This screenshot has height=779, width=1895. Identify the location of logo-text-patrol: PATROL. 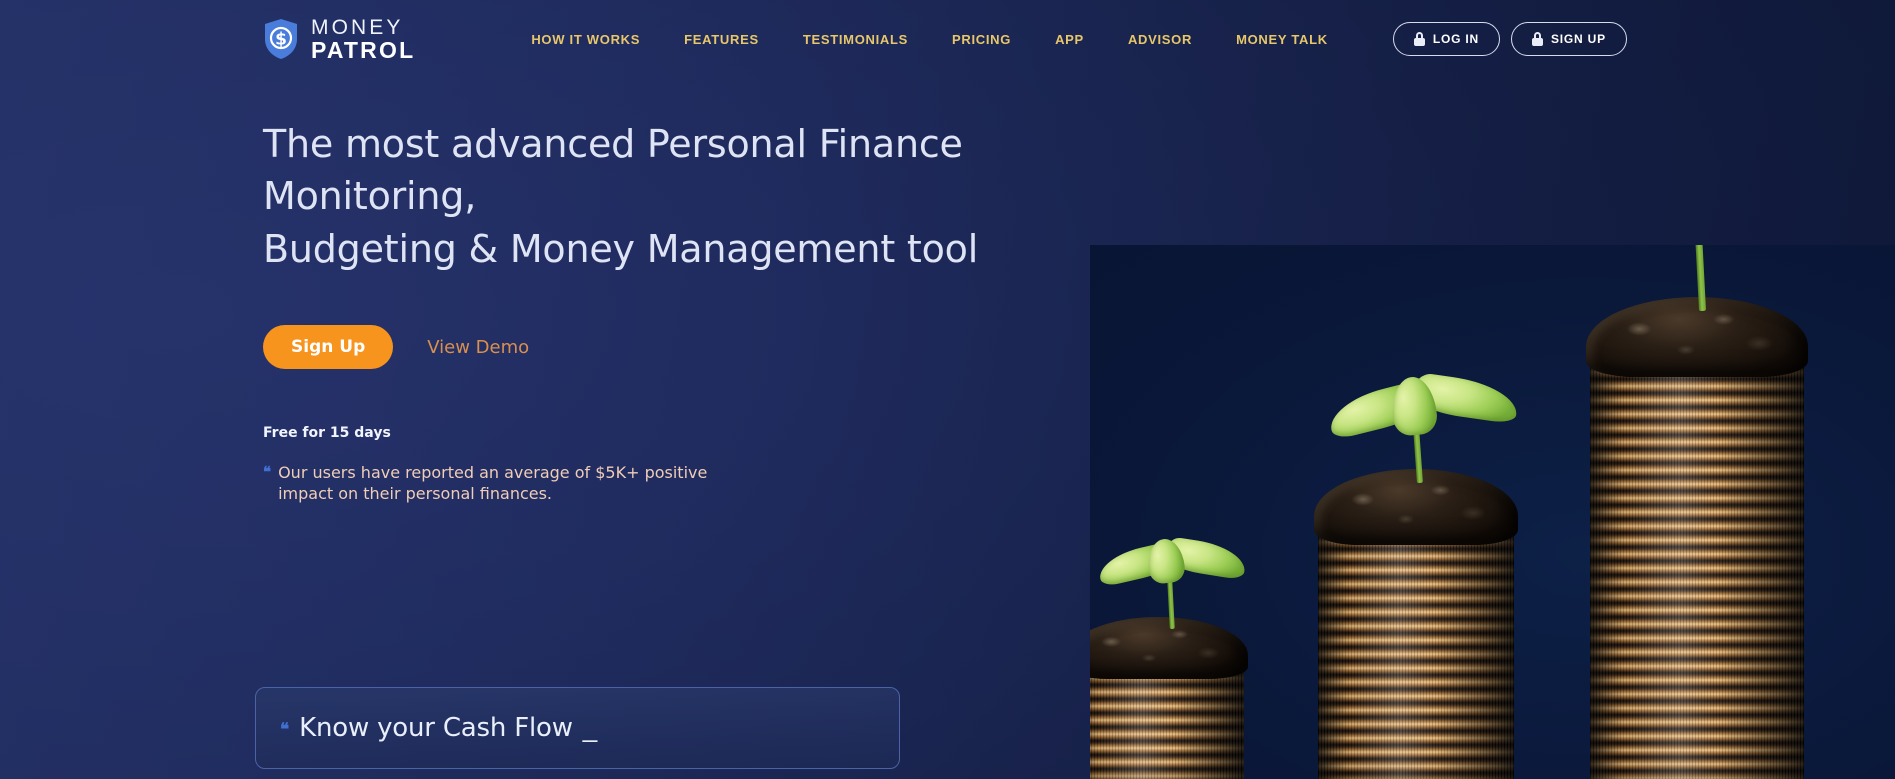
(363, 49).